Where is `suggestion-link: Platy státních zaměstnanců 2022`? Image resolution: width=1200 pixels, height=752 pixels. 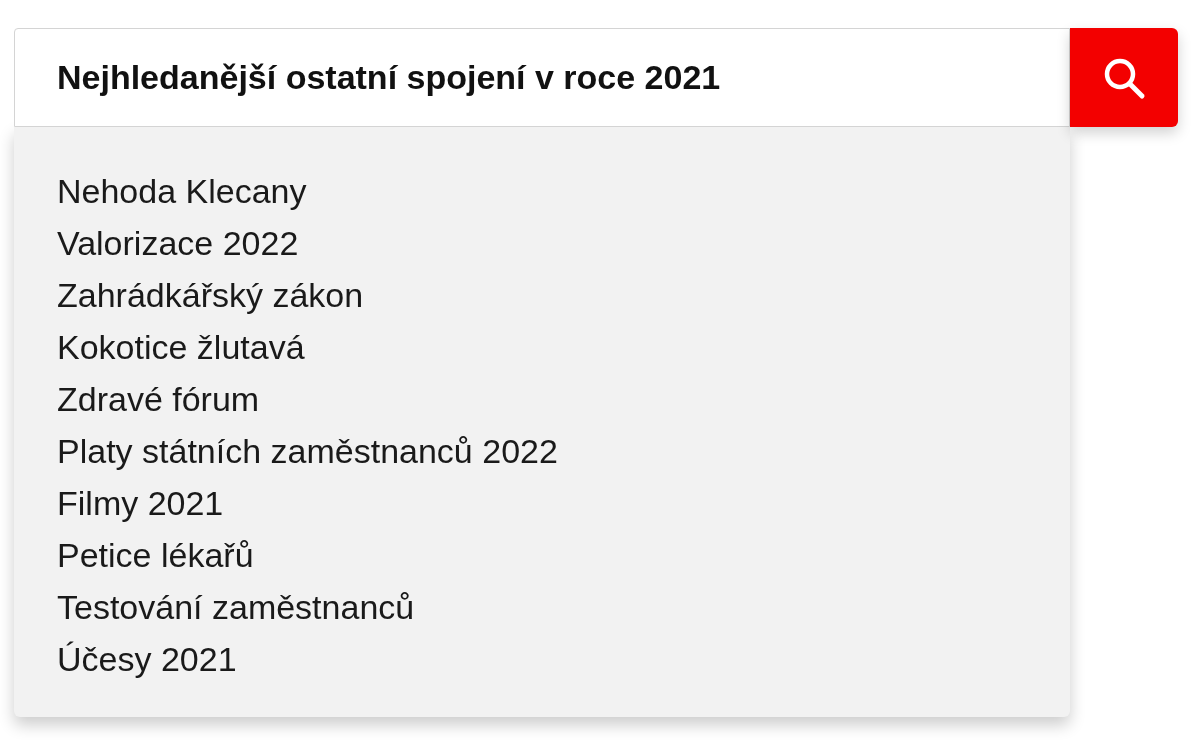 suggestion-link: Platy státních zaměstnanců 2022 is located at coordinates (307, 451).